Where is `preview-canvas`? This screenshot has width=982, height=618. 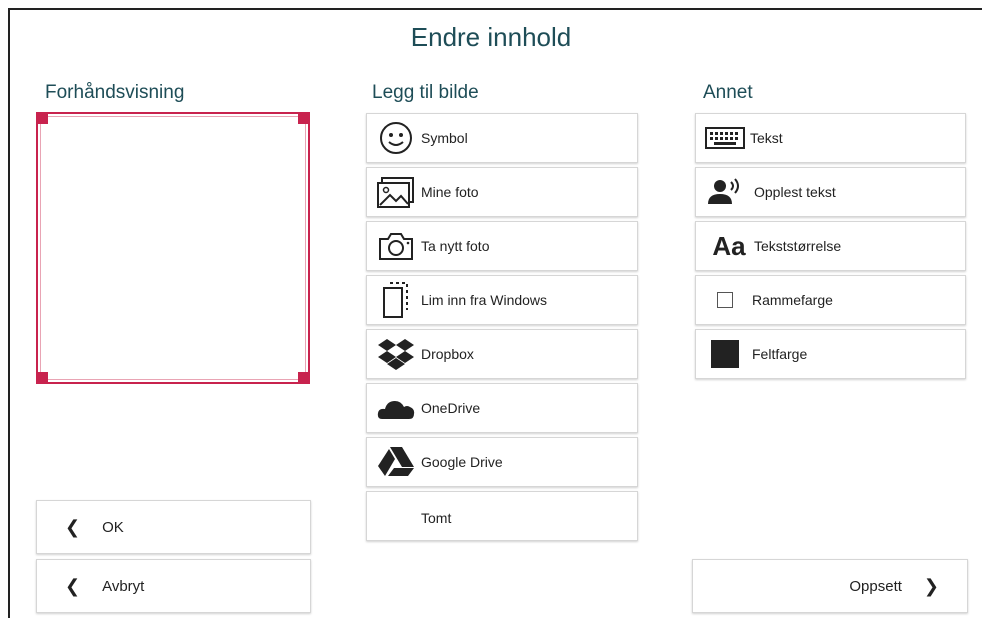
preview-canvas is located at coordinates (173, 248).